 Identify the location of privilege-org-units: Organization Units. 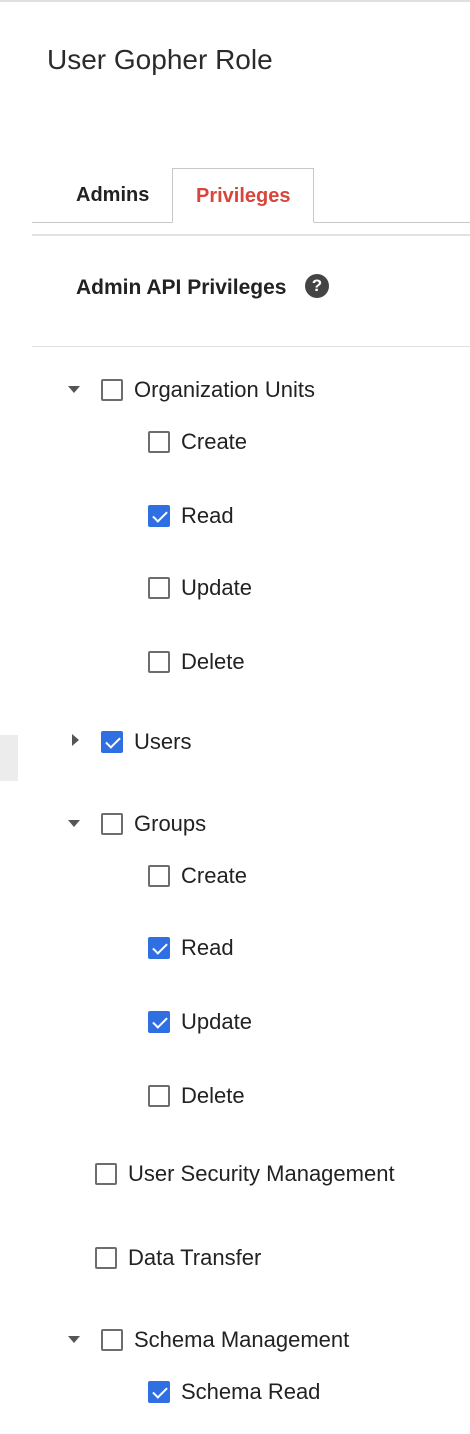
(208, 390).